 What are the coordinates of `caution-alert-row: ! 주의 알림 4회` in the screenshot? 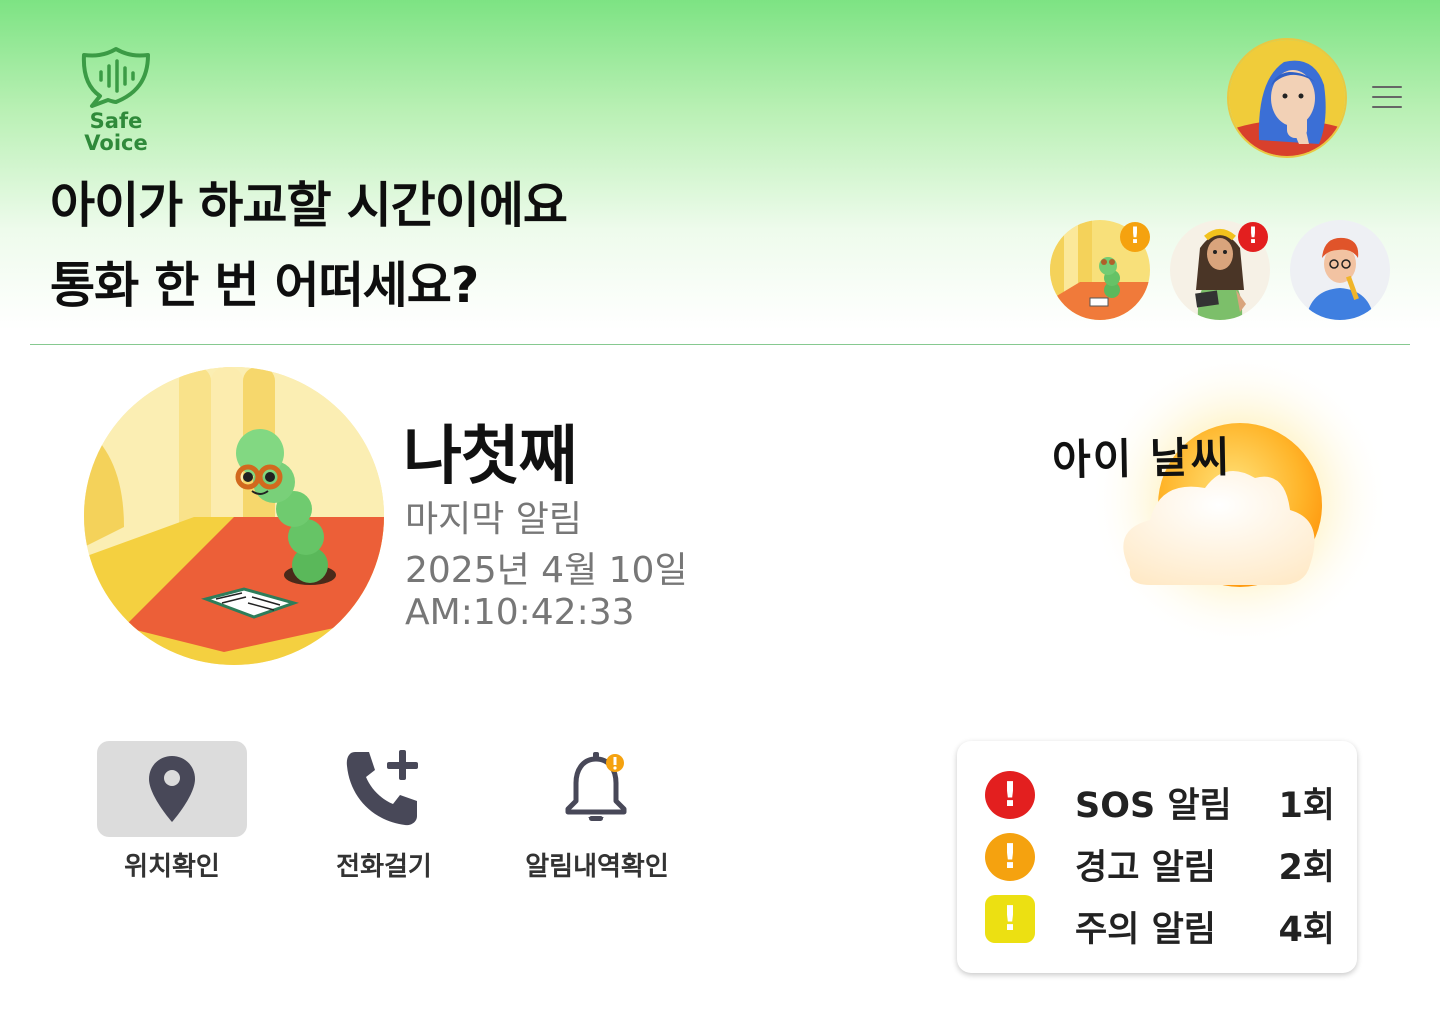 It's located at (1160, 921).